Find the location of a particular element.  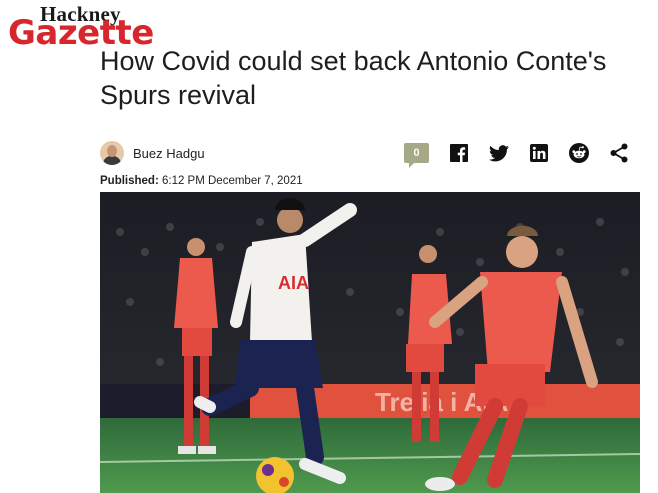

byline: Buez Hadgu is located at coordinates (152, 153).